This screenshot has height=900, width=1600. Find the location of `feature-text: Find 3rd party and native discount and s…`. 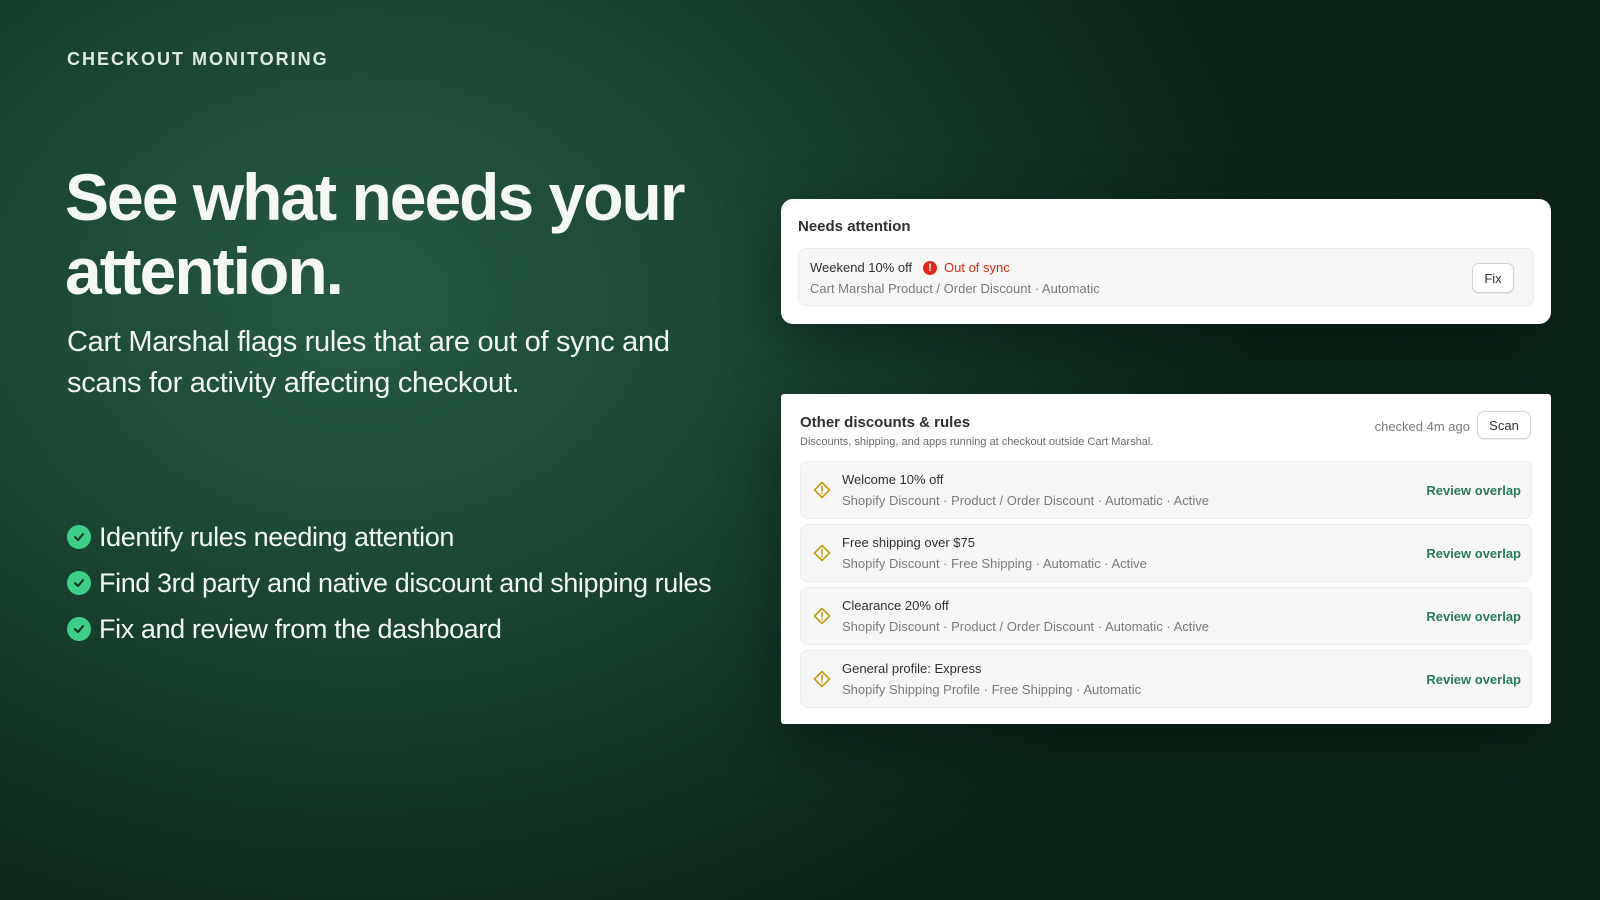

feature-text: Find 3rd party and native discount and s… is located at coordinates (405, 582).